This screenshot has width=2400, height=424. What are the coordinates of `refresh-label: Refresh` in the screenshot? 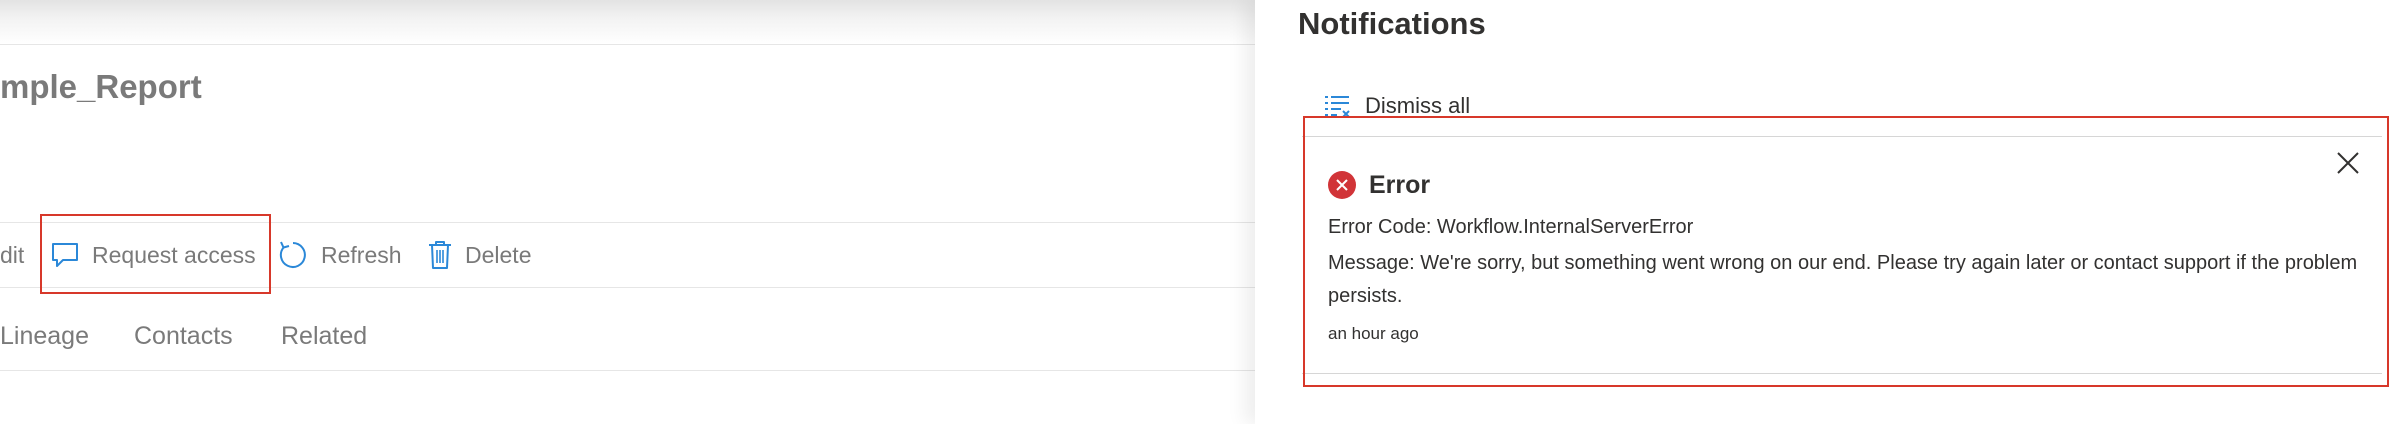 It's located at (361, 254).